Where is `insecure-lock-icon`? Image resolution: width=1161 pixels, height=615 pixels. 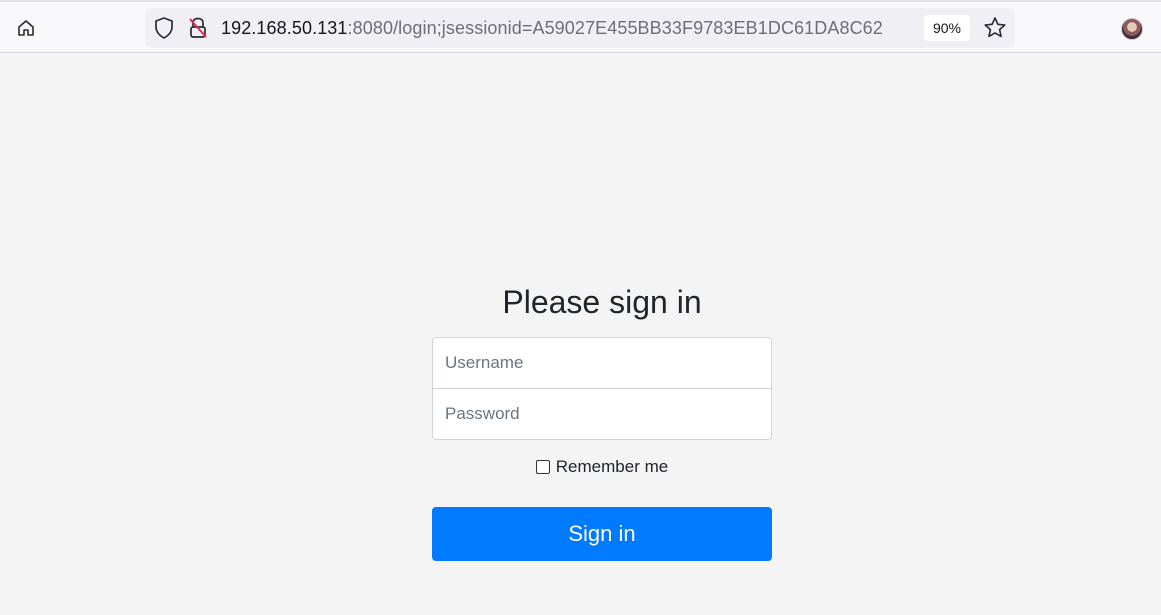
insecure-lock-icon is located at coordinates (198, 28).